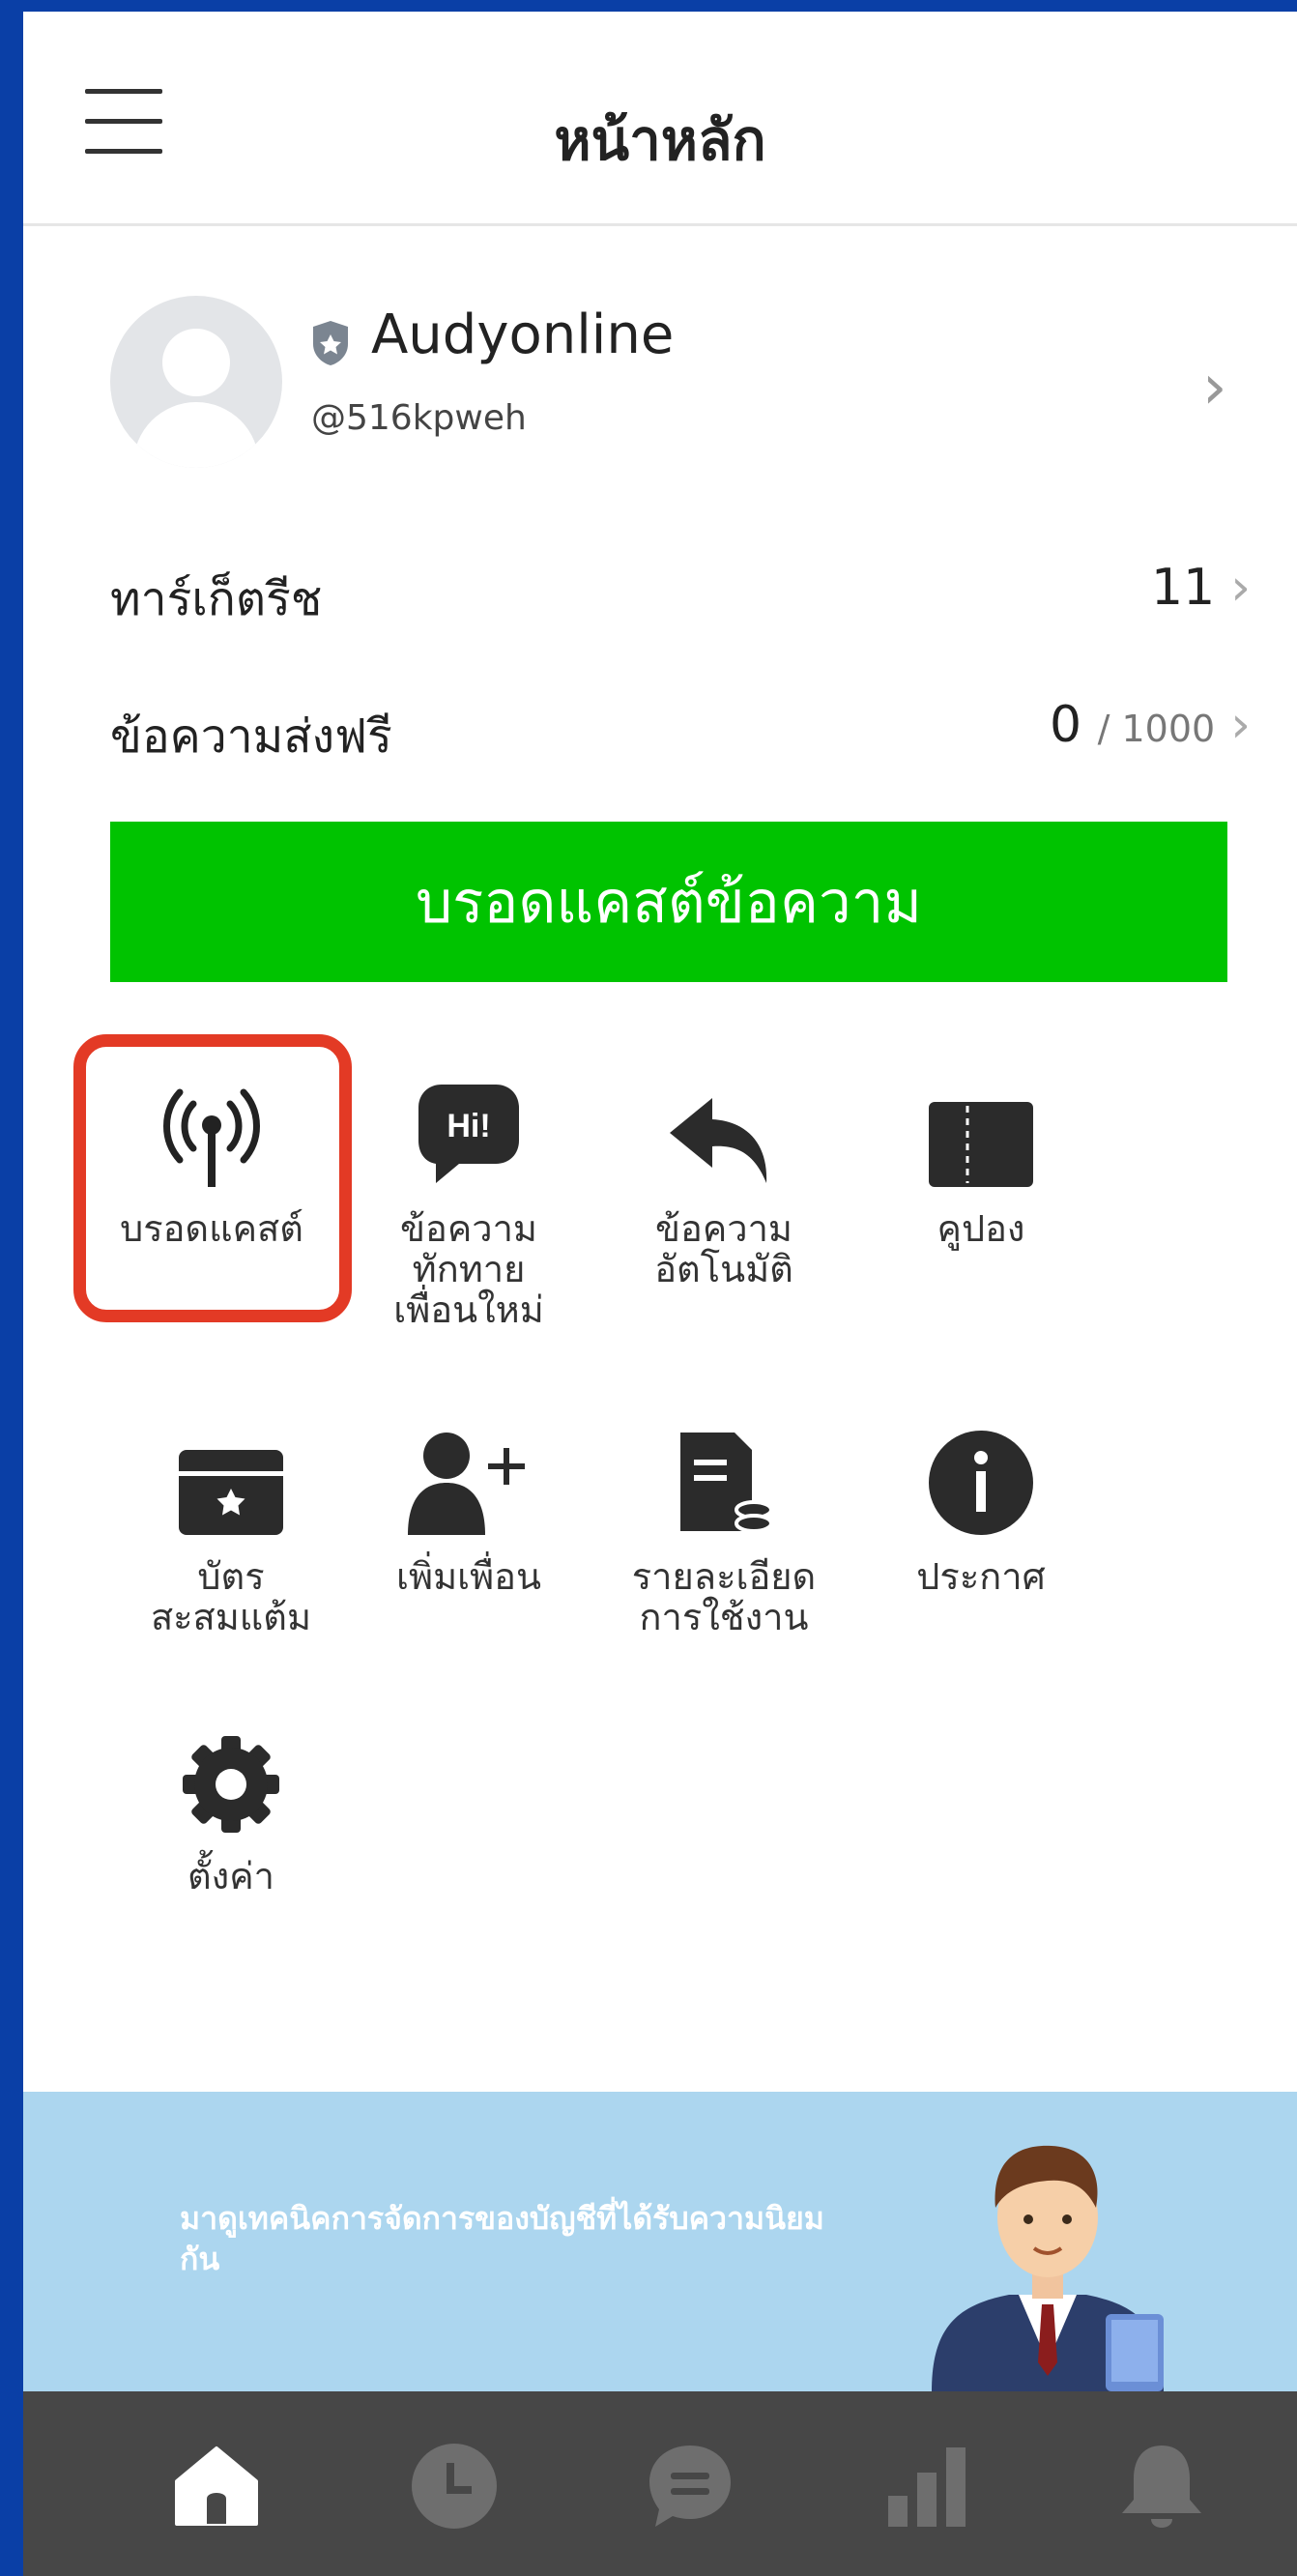 Image resolution: width=1297 pixels, height=2576 pixels. I want to click on feature-add-friend: เพิ่มเพื่อน, so click(469, 1510).